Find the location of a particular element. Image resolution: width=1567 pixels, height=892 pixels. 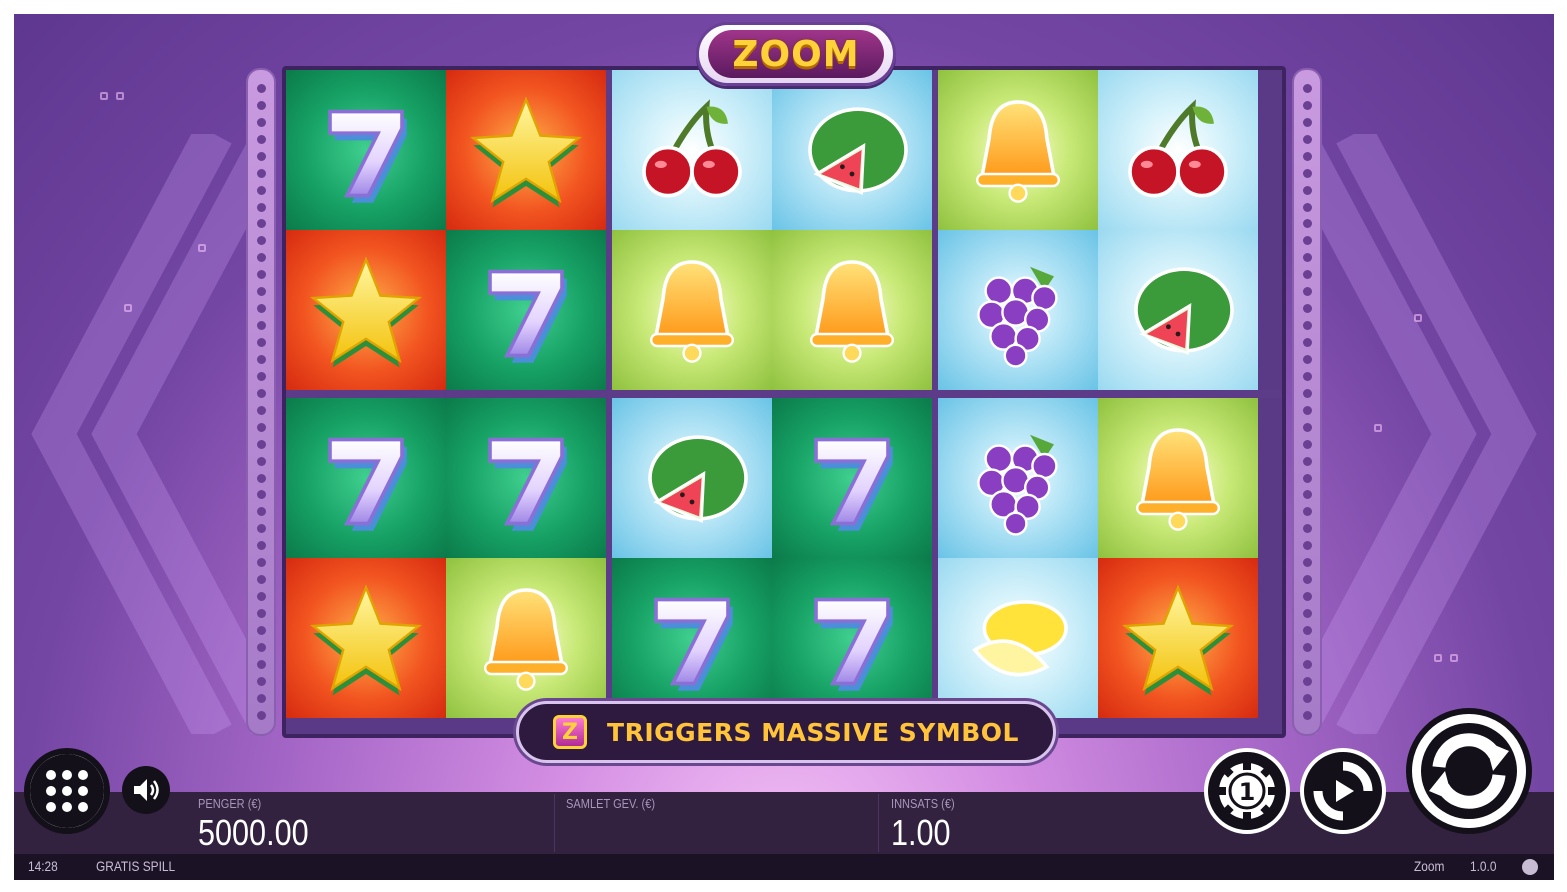

autoplay-button is located at coordinates (1343, 791).